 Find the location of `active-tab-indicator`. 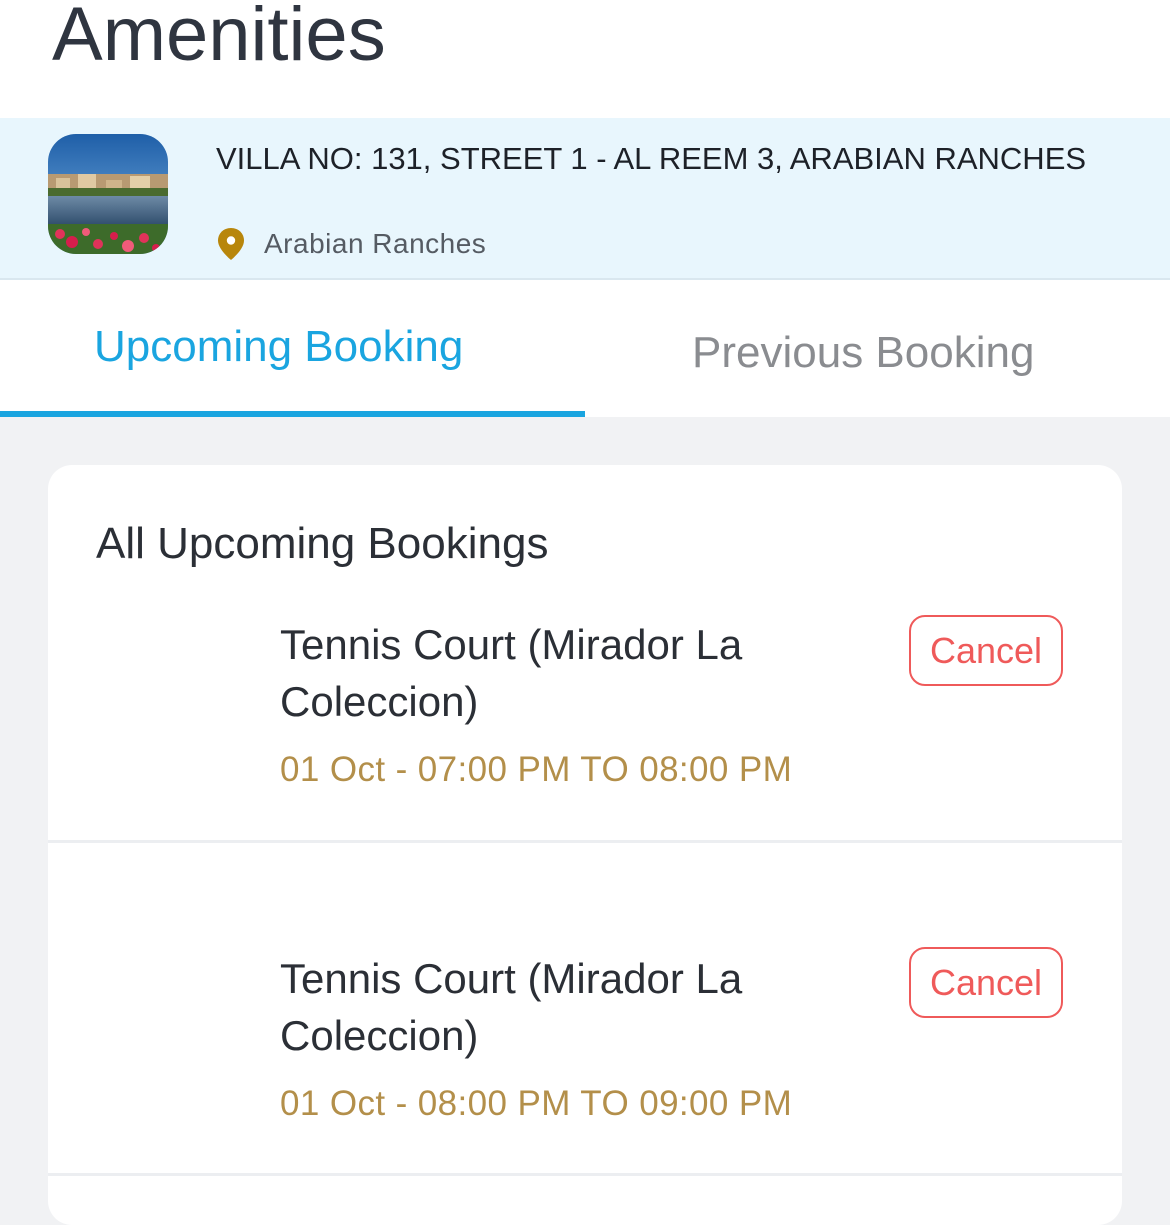

active-tab-indicator is located at coordinates (292, 414).